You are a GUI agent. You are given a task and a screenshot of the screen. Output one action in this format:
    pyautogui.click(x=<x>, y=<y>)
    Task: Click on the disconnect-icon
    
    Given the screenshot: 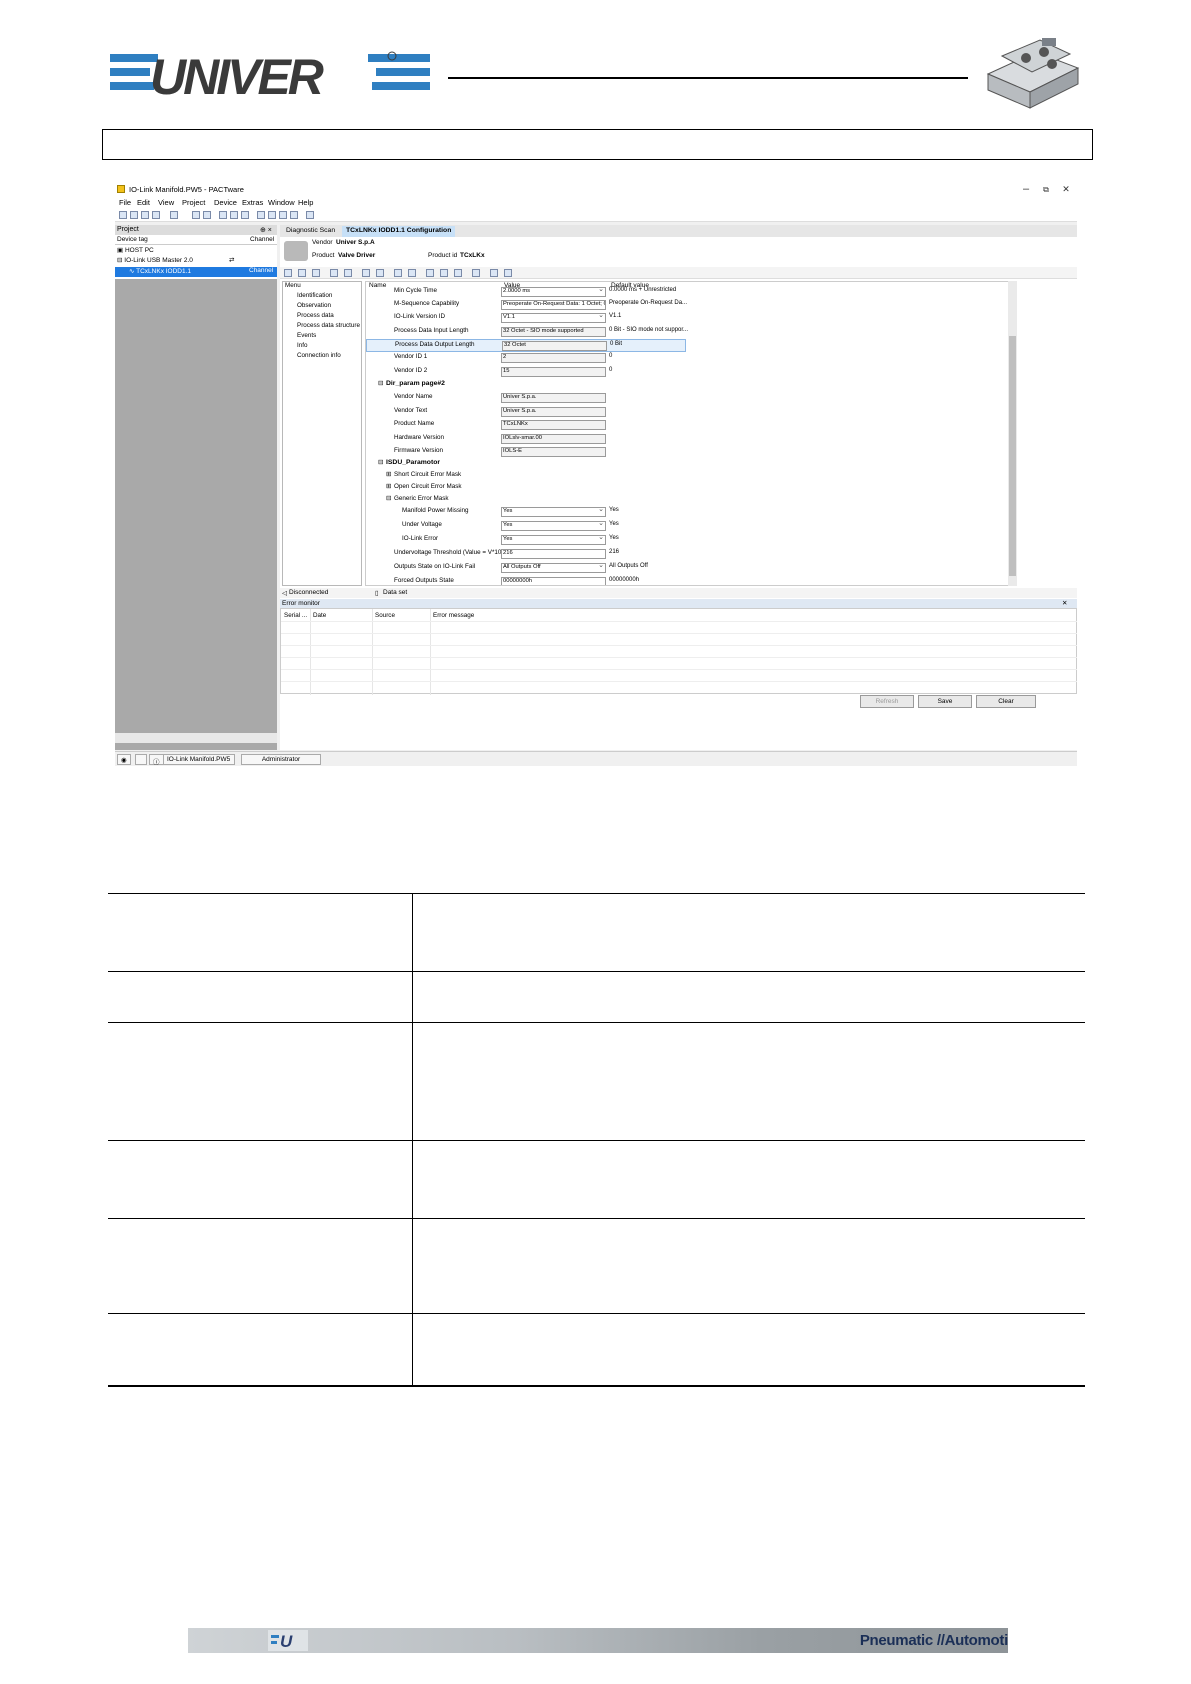 What is the action you would take?
    pyautogui.click(x=207, y=215)
    